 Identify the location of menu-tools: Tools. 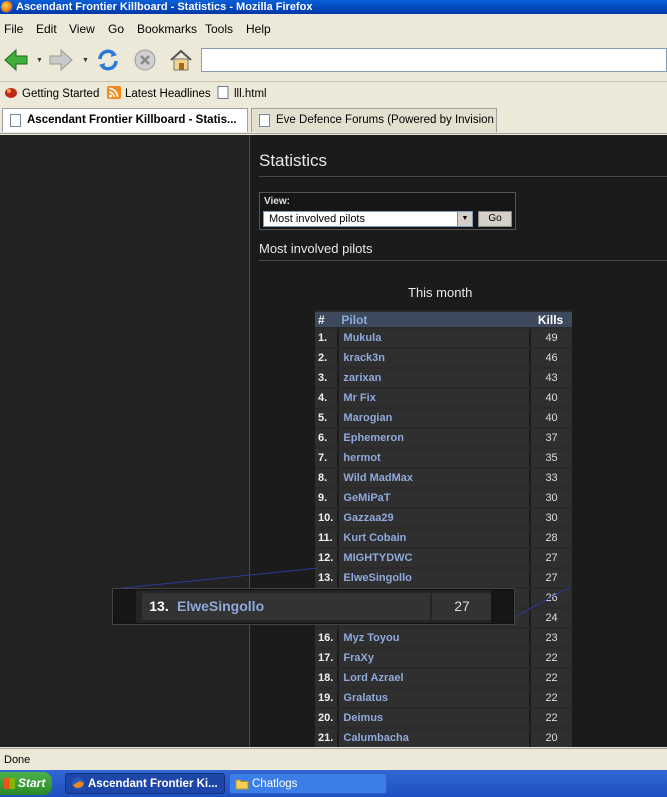
(219, 29).